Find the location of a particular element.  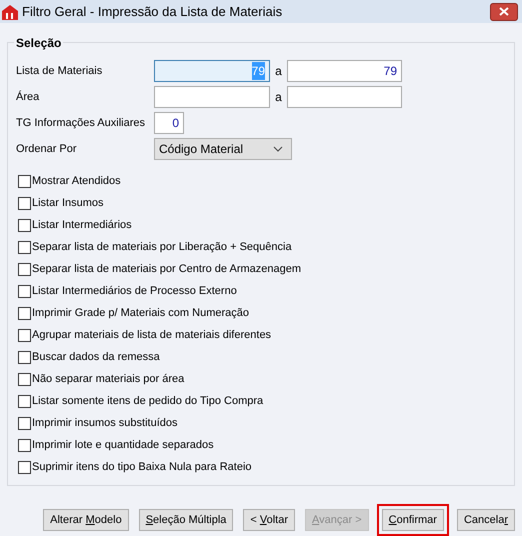

checkbox-label: Listar somente itens de pedido do Tipo Compra is located at coordinates (148, 401).